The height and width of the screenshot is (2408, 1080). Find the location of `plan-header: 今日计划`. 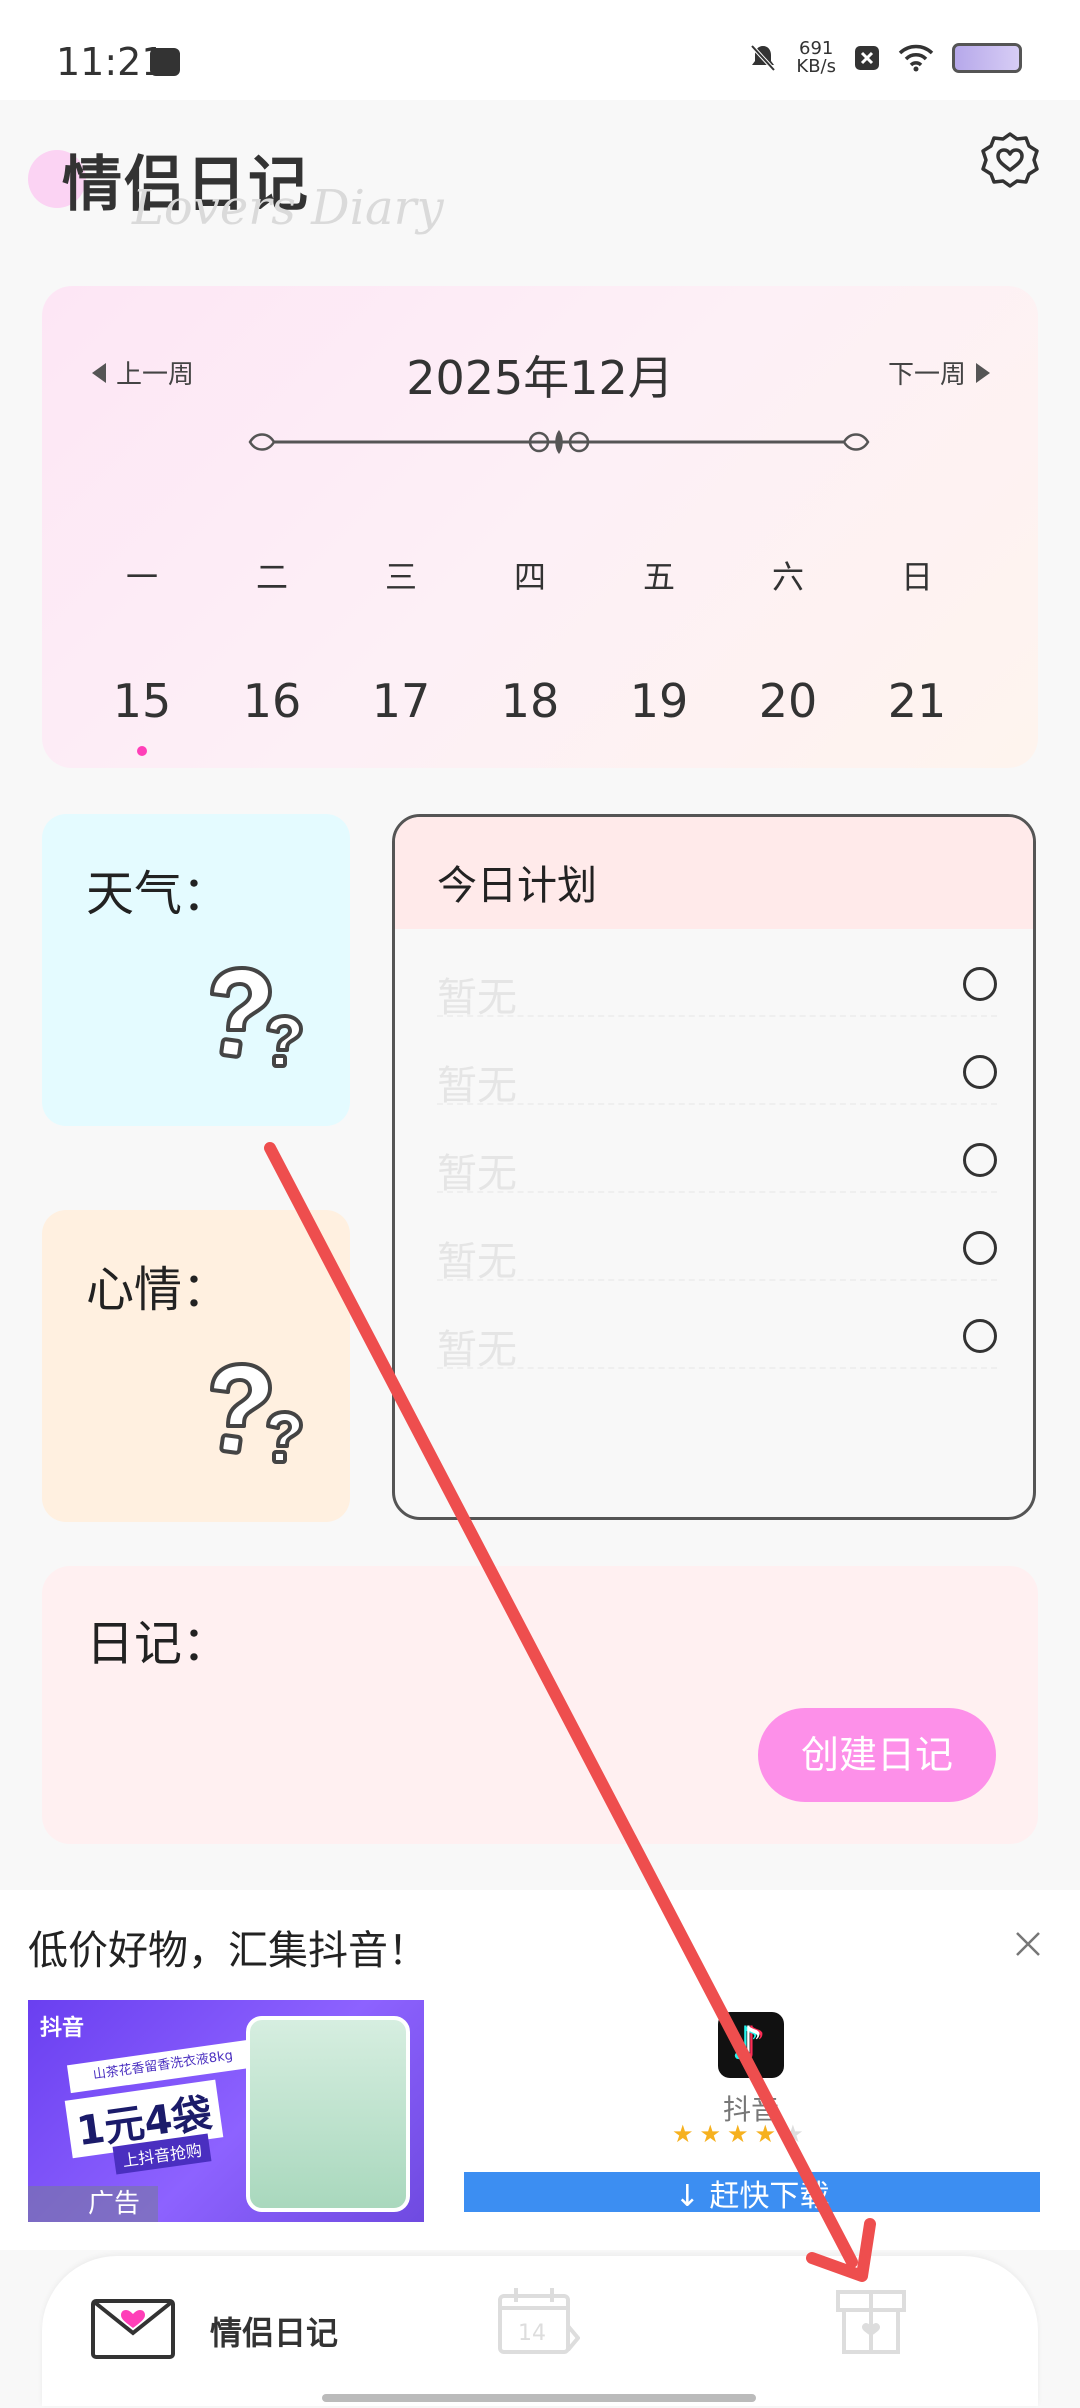

plan-header: 今日计划 is located at coordinates (714, 873).